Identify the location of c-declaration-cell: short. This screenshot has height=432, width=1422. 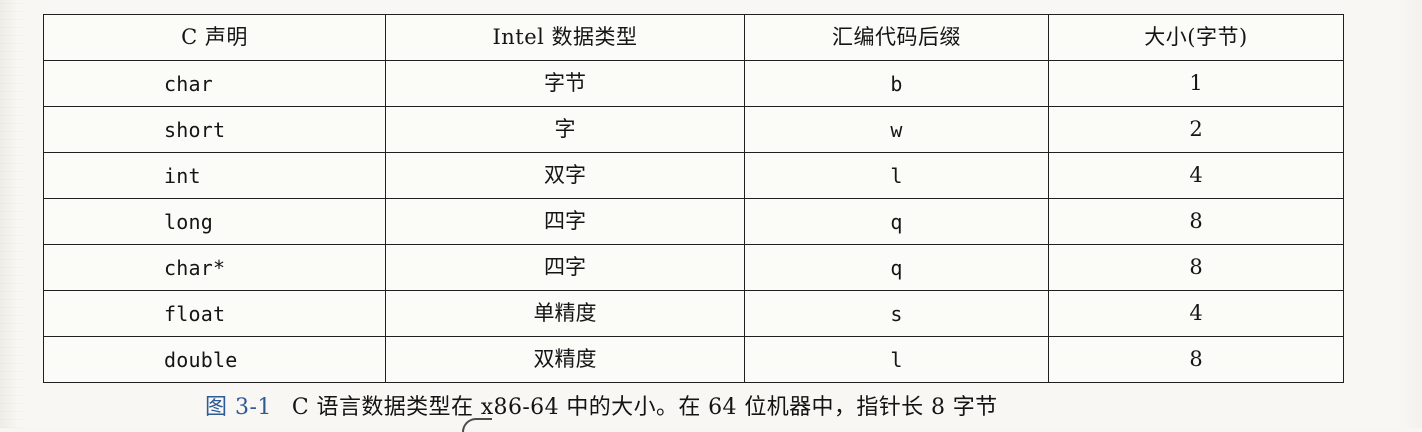
(214, 129).